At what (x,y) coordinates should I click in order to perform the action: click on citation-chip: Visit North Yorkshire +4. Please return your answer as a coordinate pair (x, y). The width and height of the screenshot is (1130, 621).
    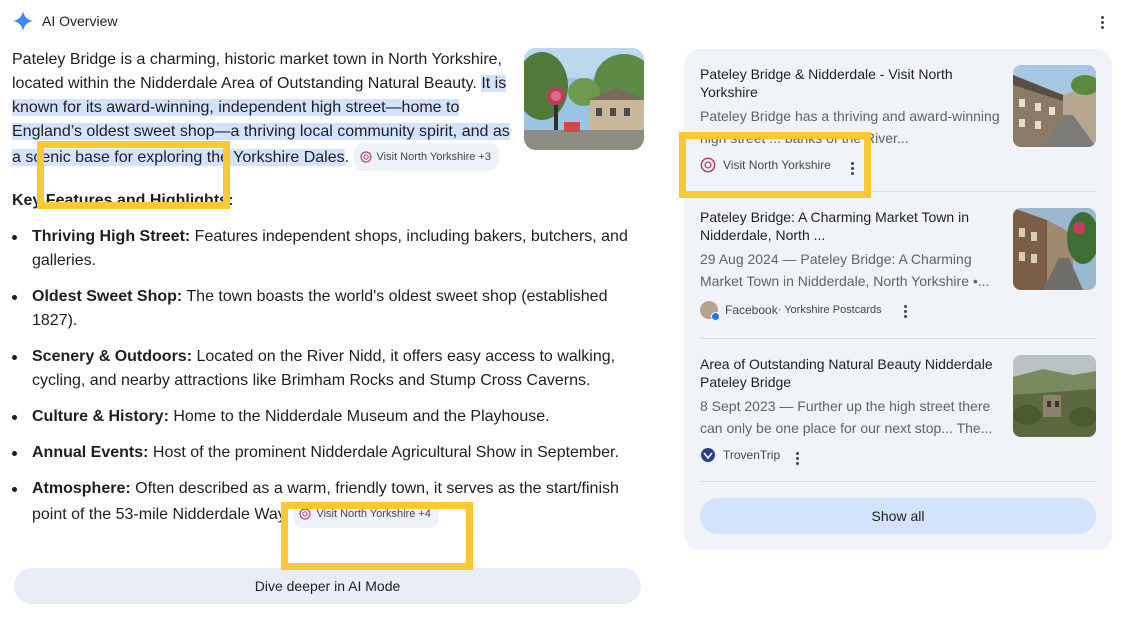
    Looking at the image, I should click on (366, 514).